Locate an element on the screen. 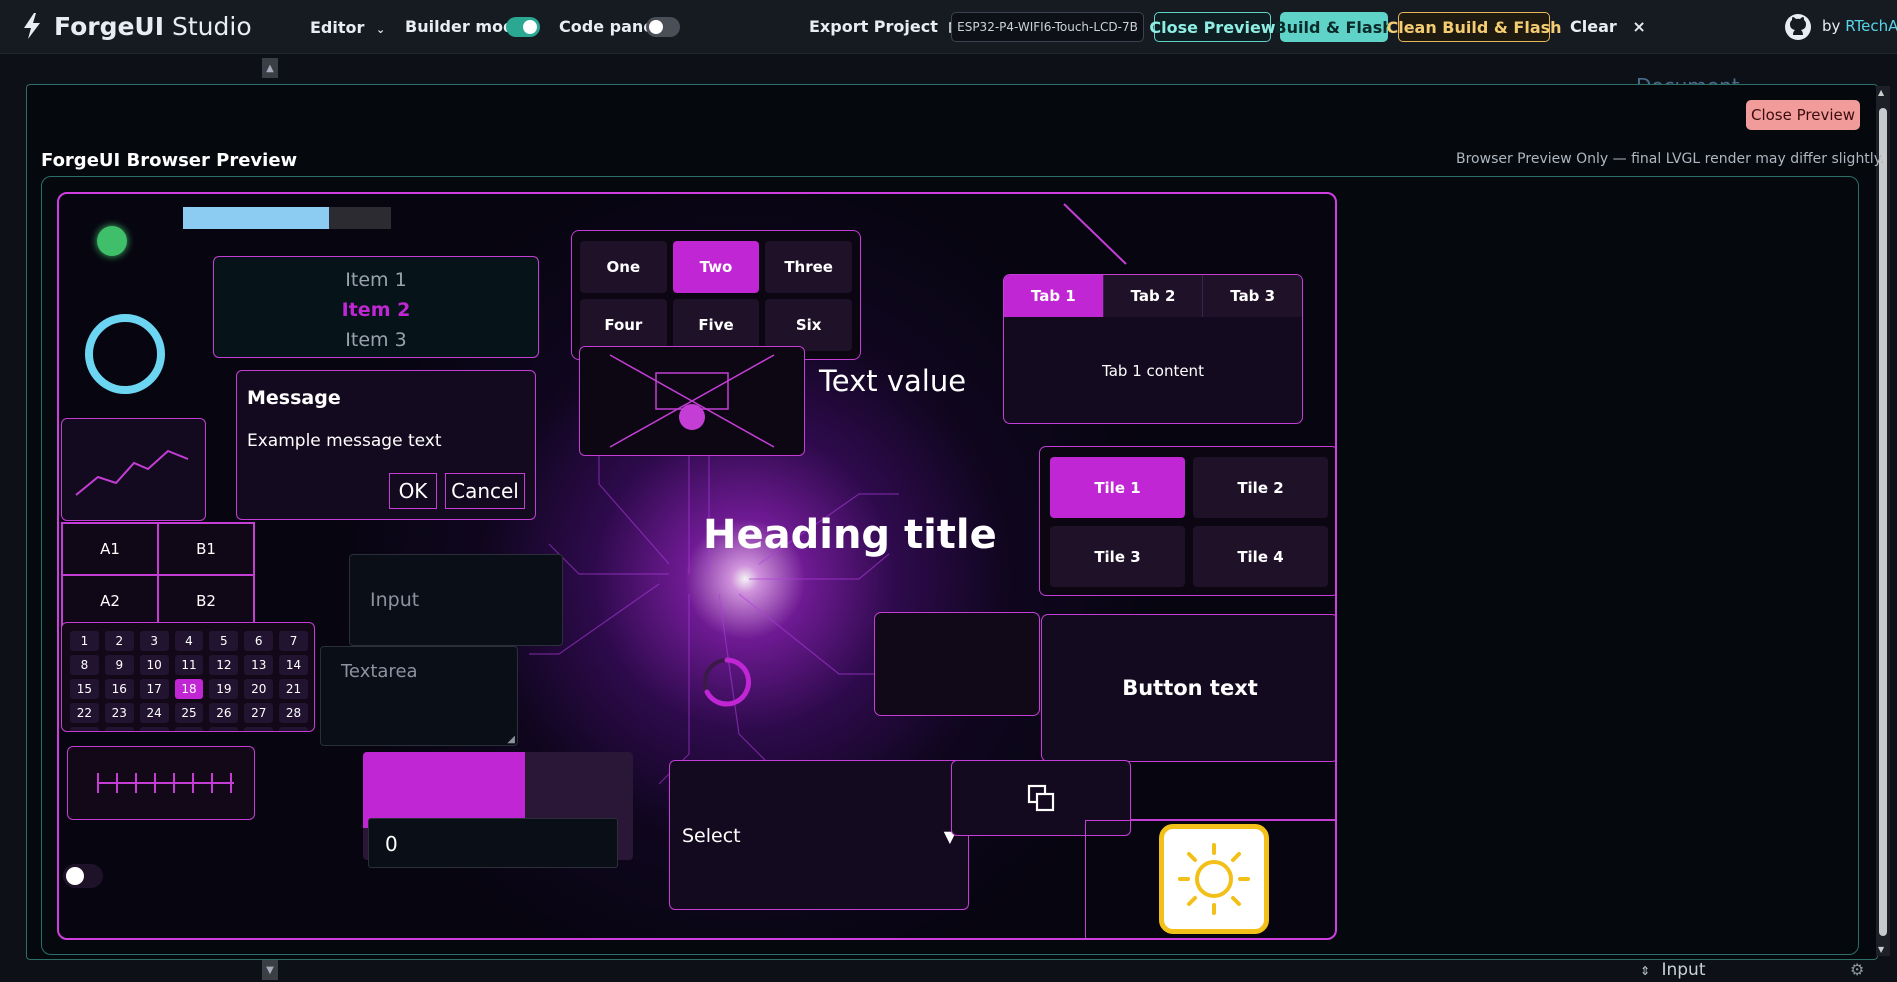 The width and height of the screenshot is (1897, 982). matrix-button: One is located at coordinates (623, 267).